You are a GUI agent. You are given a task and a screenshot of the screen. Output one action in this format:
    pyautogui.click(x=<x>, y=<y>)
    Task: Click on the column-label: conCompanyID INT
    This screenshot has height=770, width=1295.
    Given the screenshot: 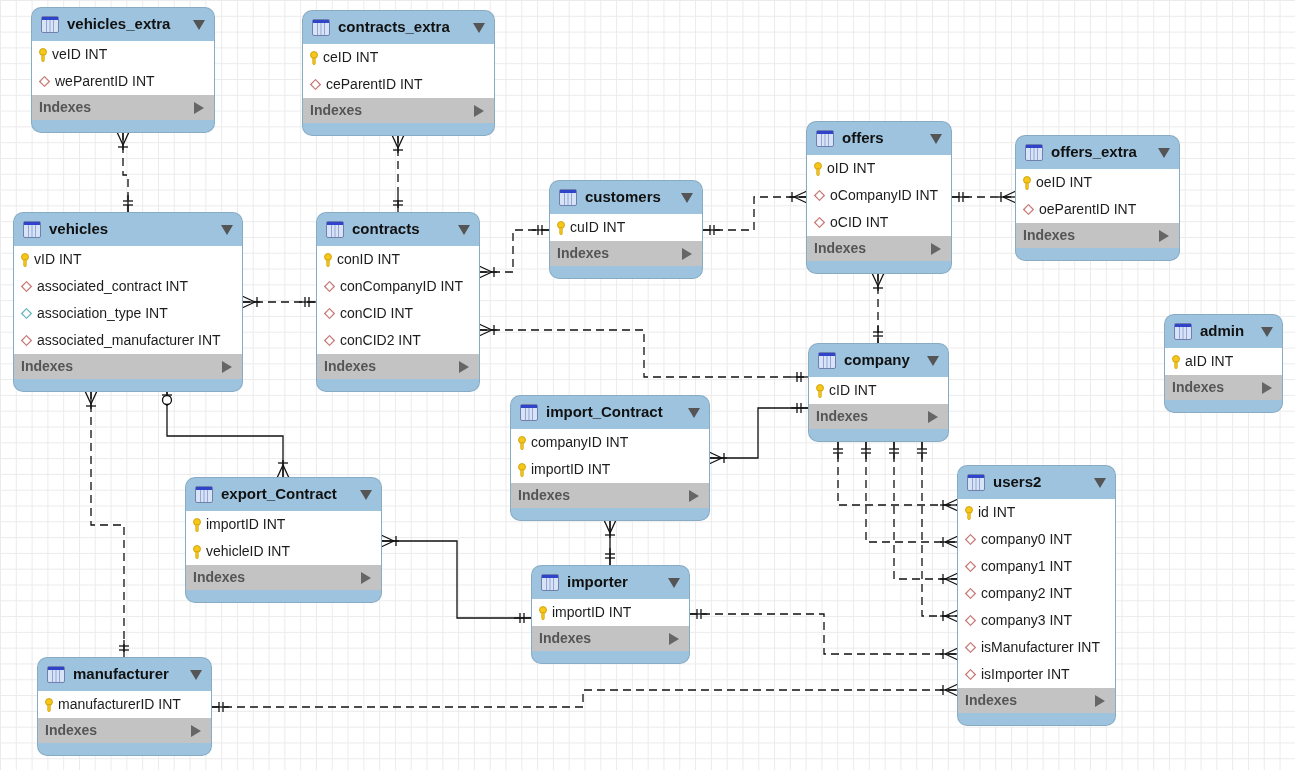 What is the action you would take?
    pyautogui.click(x=401, y=286)
    